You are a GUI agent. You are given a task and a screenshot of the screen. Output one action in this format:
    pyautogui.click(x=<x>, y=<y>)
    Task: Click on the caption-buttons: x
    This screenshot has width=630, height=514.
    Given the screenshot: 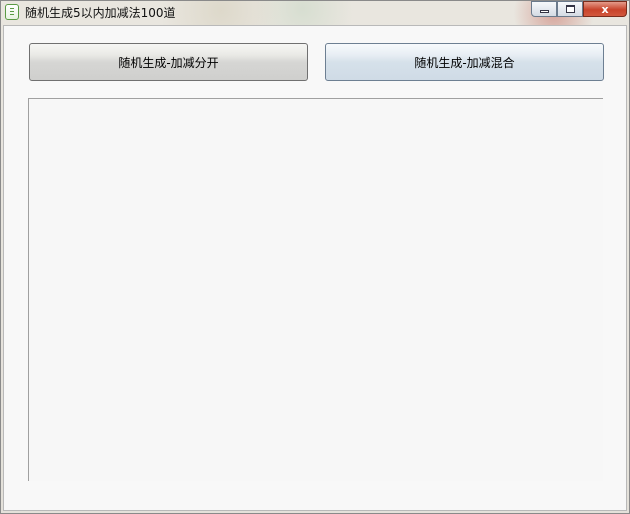 What is the action you would take?
    pyautogui.click(x=579, y=9)
    